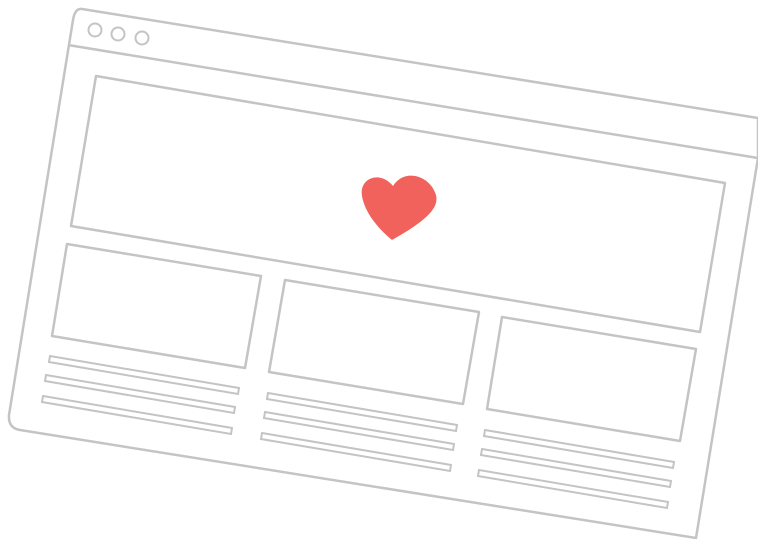  Describe the element at coordinates (374, 342) in the screenshot. I see `card-2-image` at that location.